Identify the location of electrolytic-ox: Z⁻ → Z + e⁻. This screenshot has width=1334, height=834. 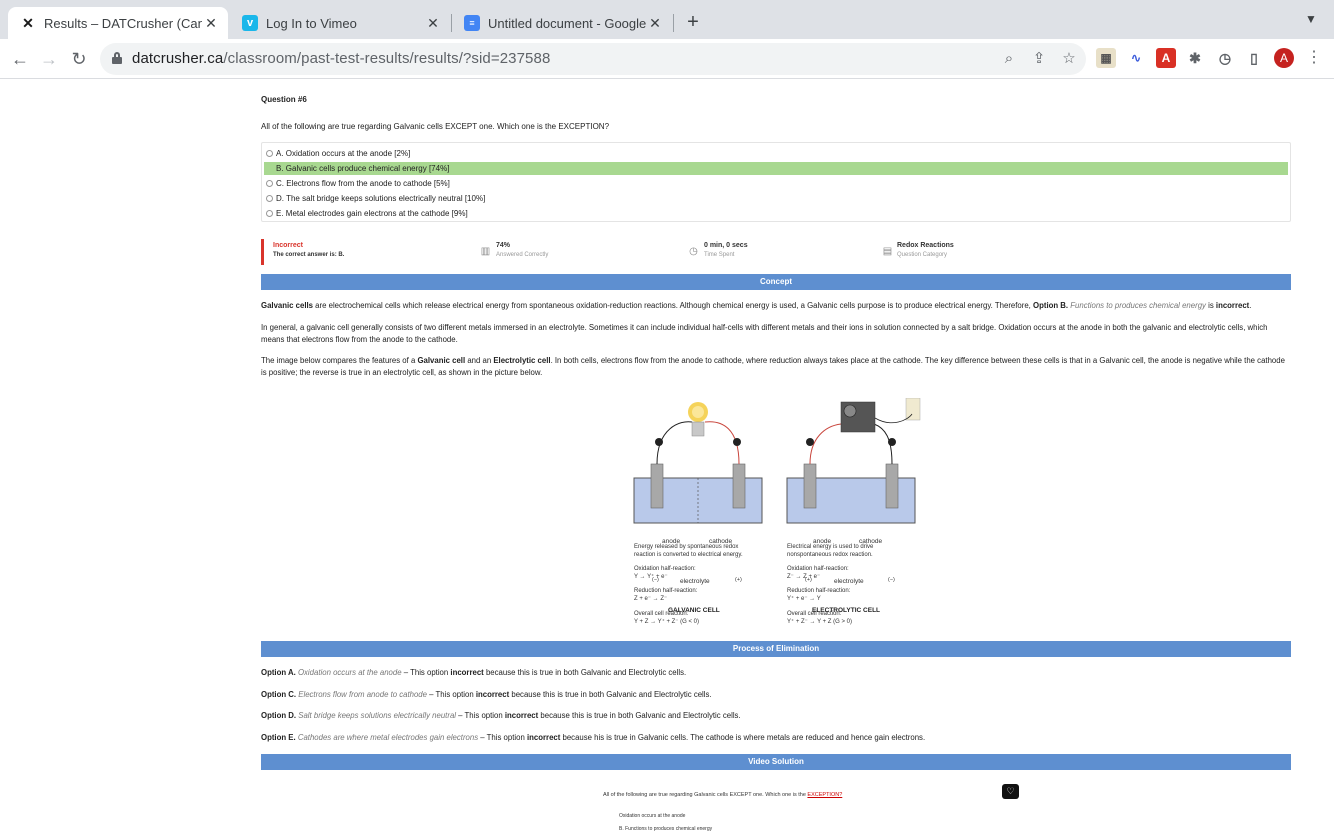
(804, 577).